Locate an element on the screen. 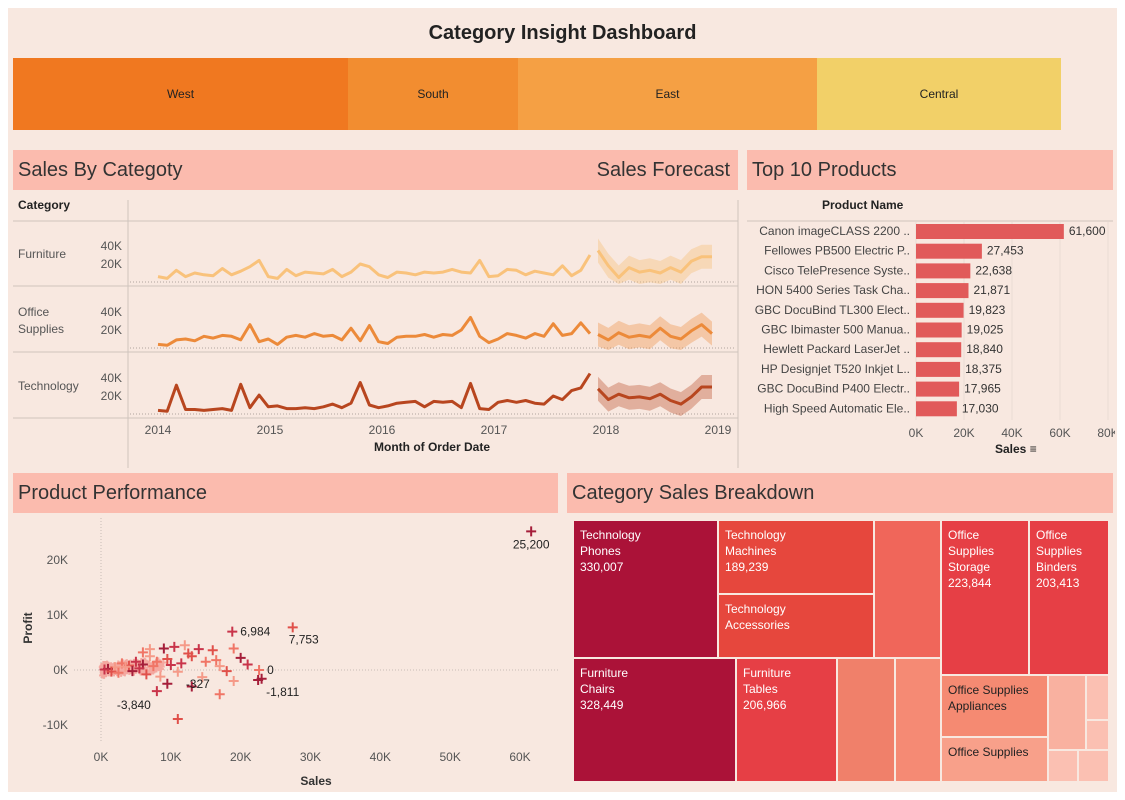  bar-x-axis-label-text: Sales is located at coordinates (1010, 449).